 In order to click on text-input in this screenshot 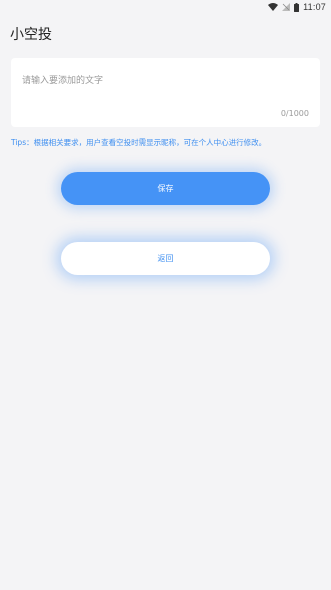, I will do `click(167, 88)`.